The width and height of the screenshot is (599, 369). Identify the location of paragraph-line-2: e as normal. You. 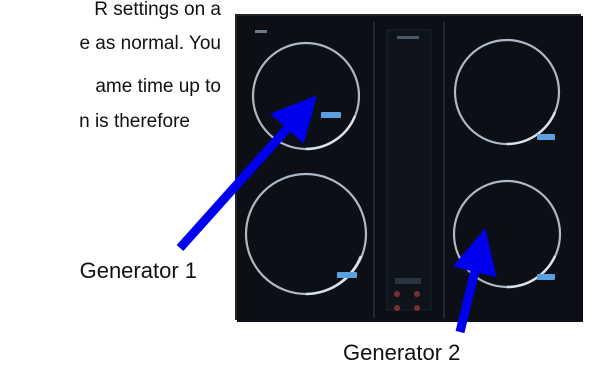
(150, 43).